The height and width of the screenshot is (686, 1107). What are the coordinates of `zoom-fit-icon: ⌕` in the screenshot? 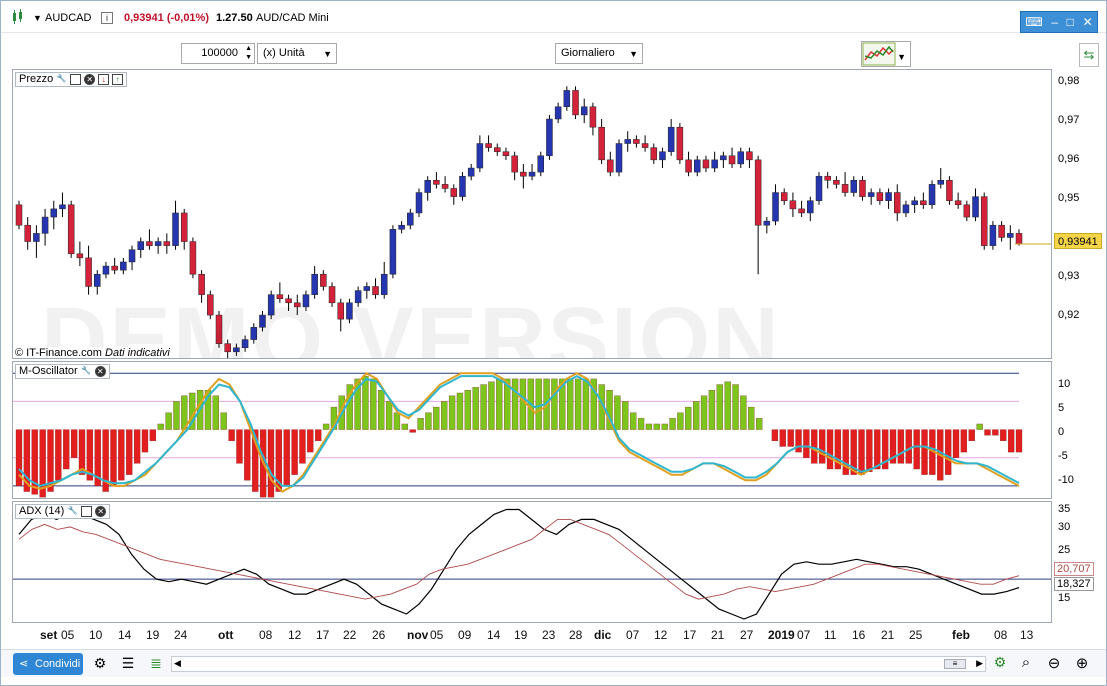 It's located at (1026, 664).